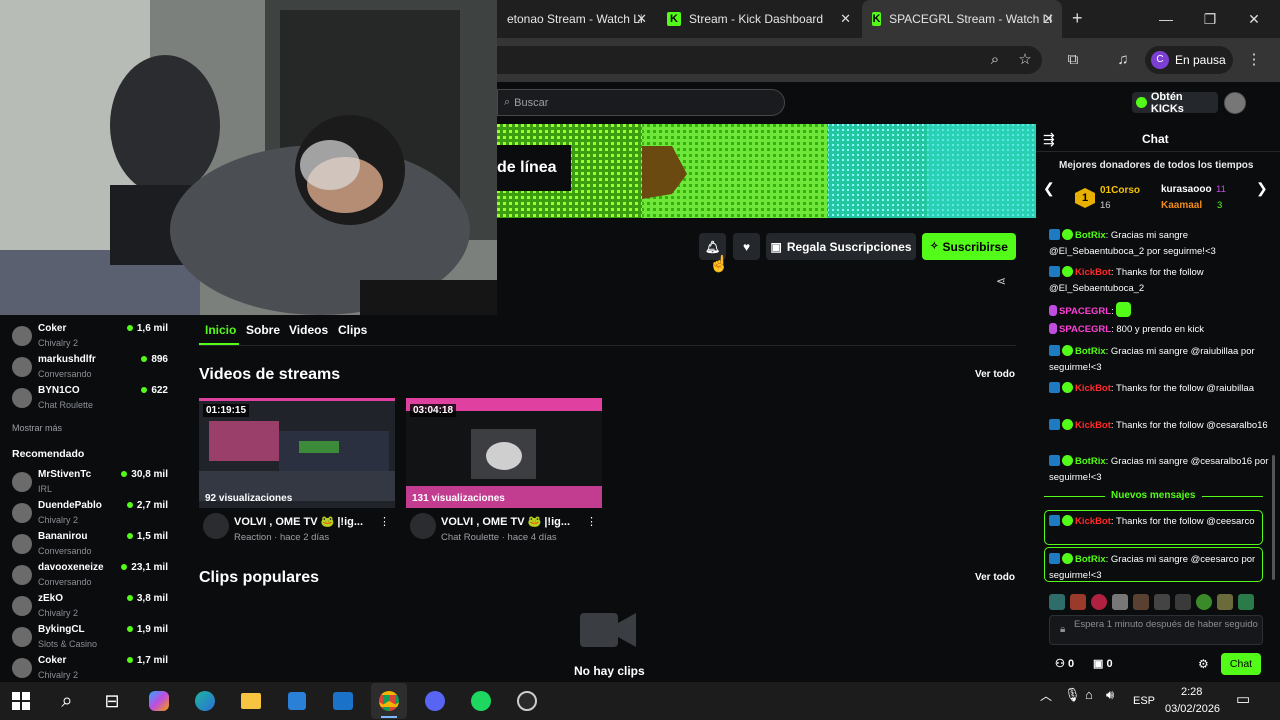  I want to click on tab-etonao: etonao Stream - Watch Li ✕, so click(576, 19).